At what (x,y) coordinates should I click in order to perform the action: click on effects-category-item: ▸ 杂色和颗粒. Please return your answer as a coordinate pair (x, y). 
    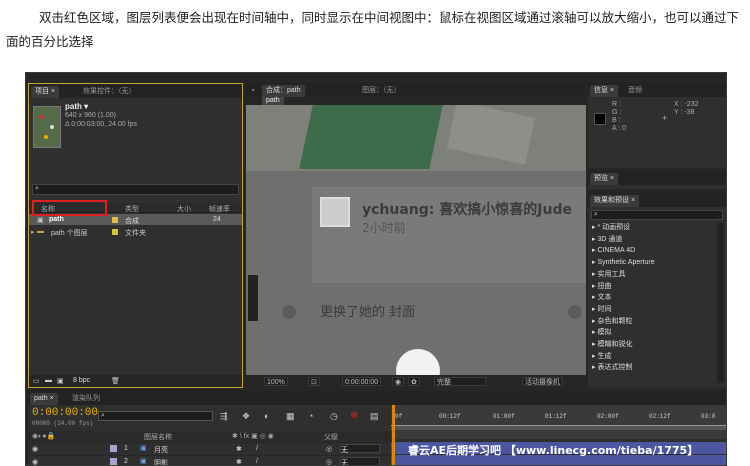
    Looking at the image, I should click on (612, 322).